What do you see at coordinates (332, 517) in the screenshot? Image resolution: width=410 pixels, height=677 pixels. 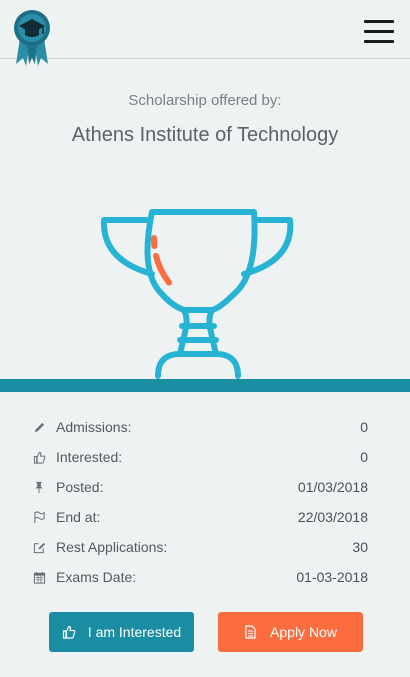 I see `detail-value: 22/03/2018` at bounding box center [332, 517].